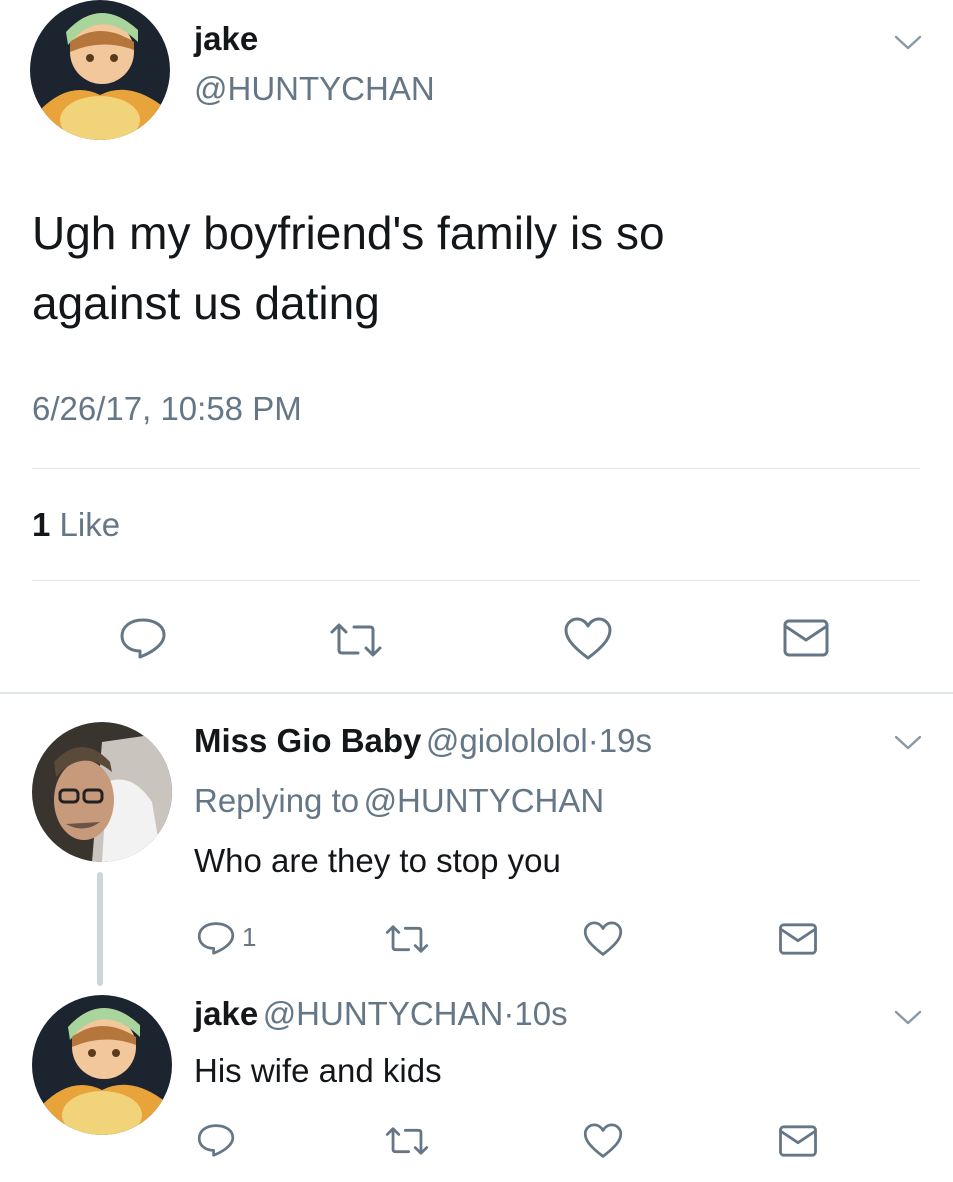 The width and height of the screenshot is (953, 1182). I want to click on likes-label: Like, so click(90, 524).